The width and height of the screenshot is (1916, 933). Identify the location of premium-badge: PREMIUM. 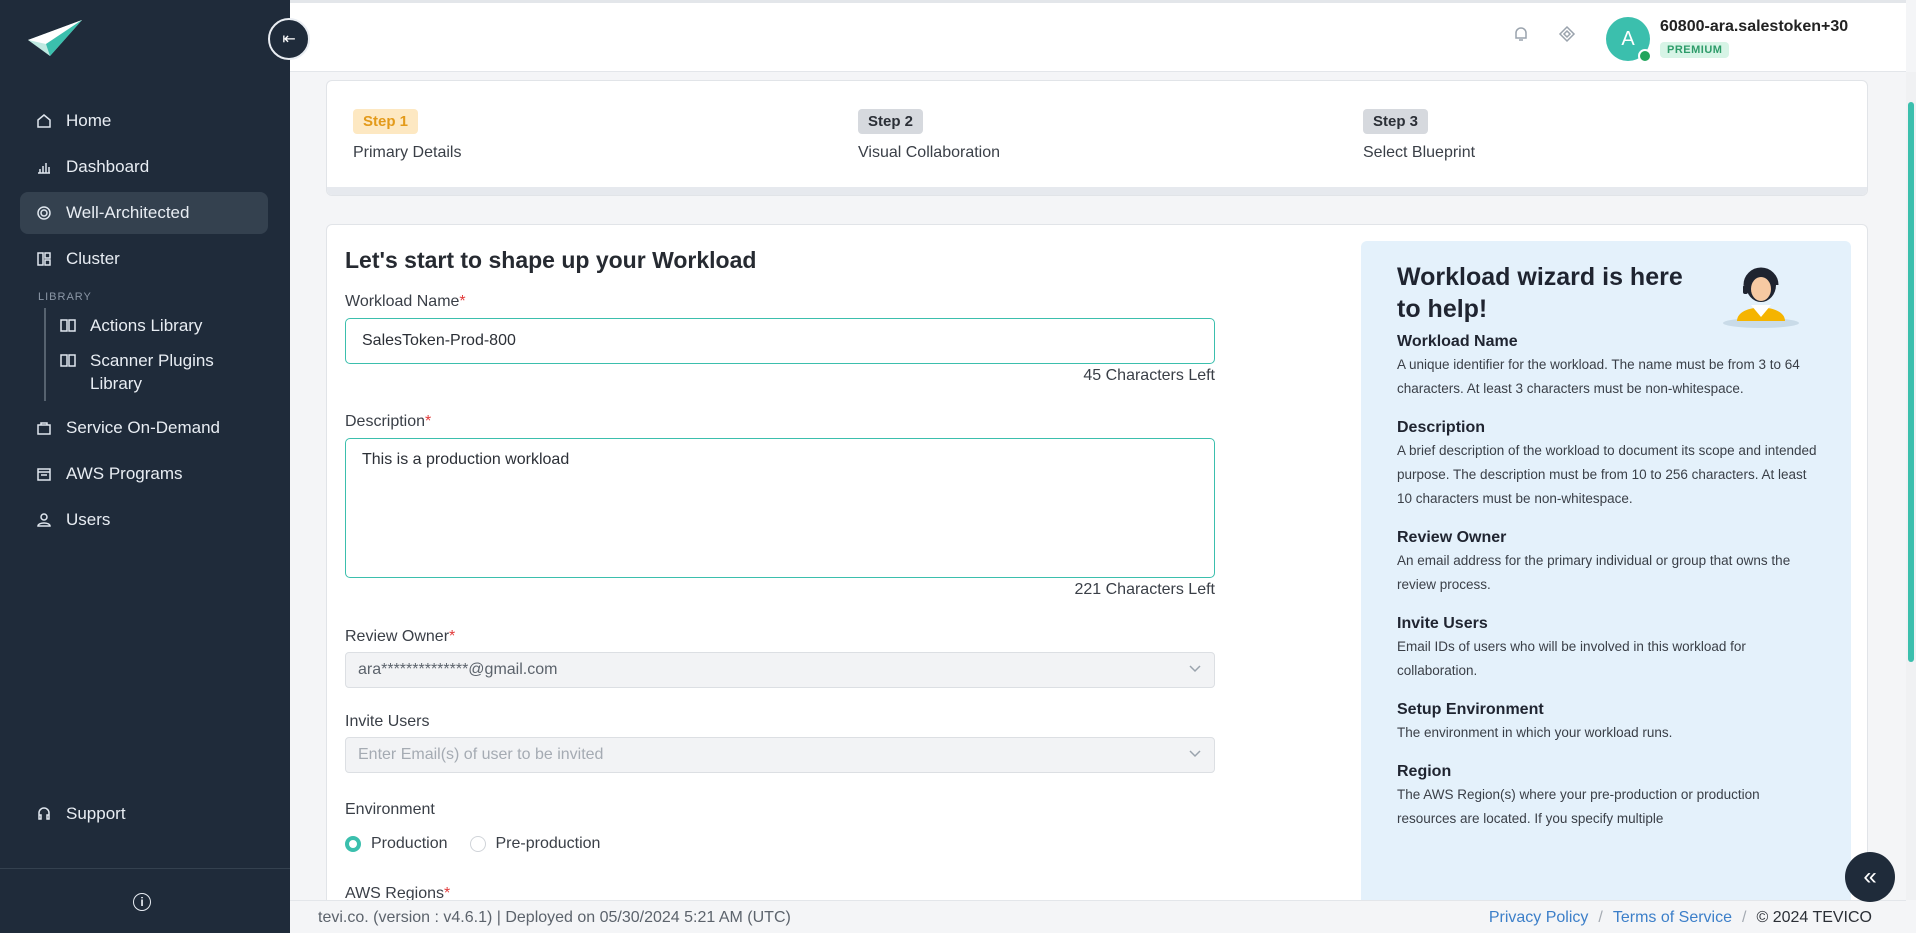
(1695, 50).